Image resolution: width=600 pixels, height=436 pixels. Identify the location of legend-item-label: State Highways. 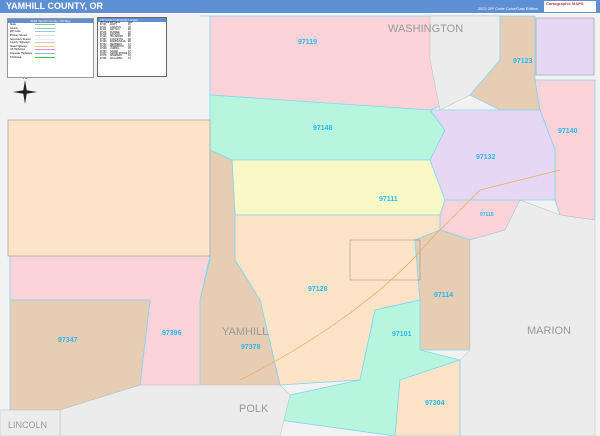
(19, 46).